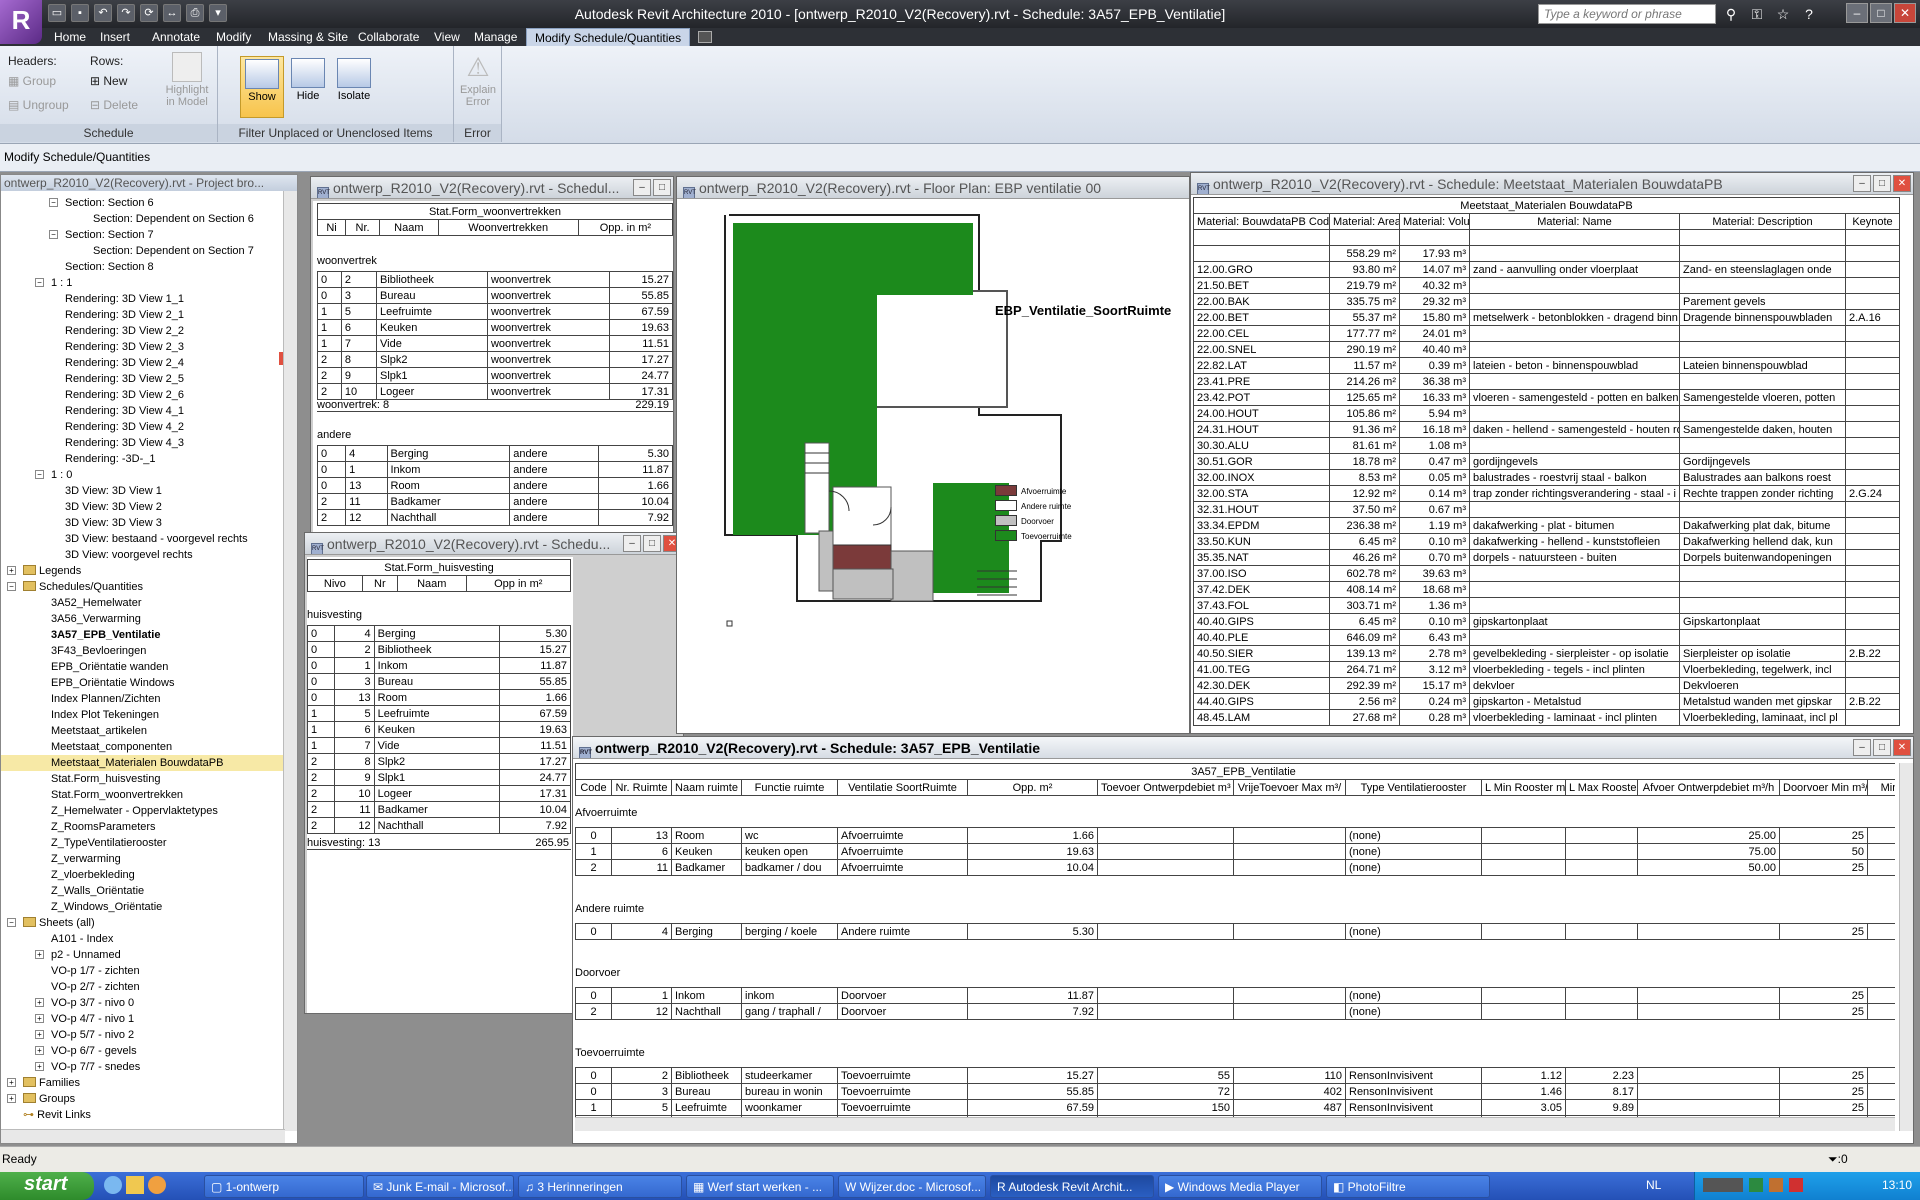 The height and width of the screenshot is (1200, 1920). I want to click on tree-item: Z_TypeVentilatierooster, so click(149, 843).